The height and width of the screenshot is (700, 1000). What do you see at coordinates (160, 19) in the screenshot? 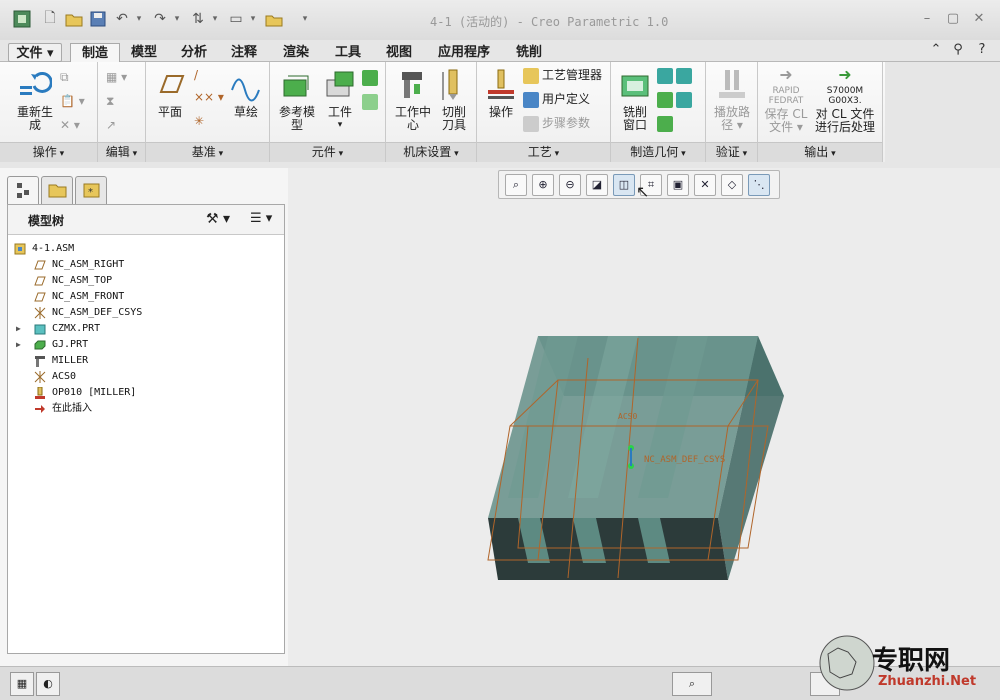
I see `redo-icon: ↷` at bounding box center [160, 19].